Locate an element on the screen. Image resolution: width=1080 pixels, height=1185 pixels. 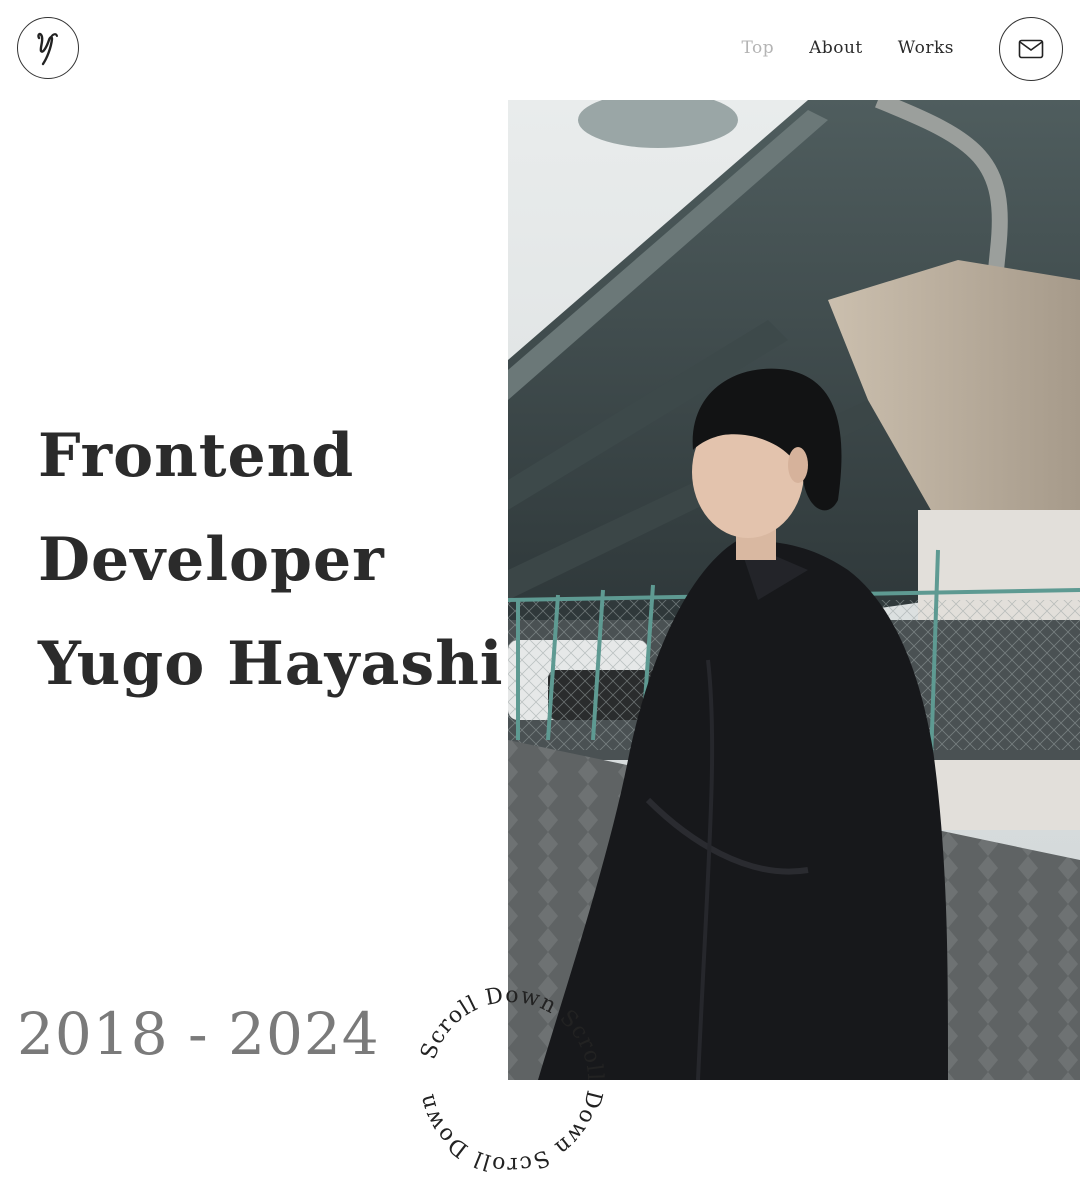
hero-line-developer: Developer is located at coordinates (211, 560).